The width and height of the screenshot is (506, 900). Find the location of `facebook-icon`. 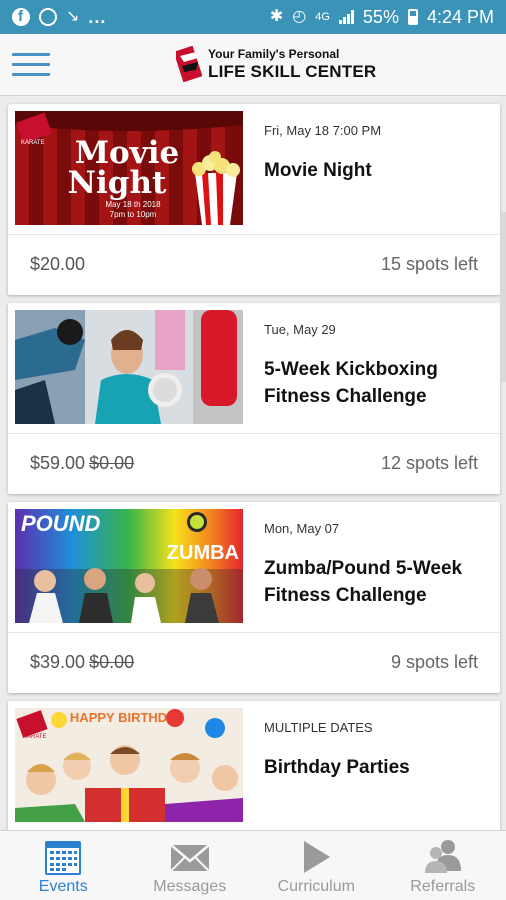

facebook-icon is located at coordinates (21, 17).